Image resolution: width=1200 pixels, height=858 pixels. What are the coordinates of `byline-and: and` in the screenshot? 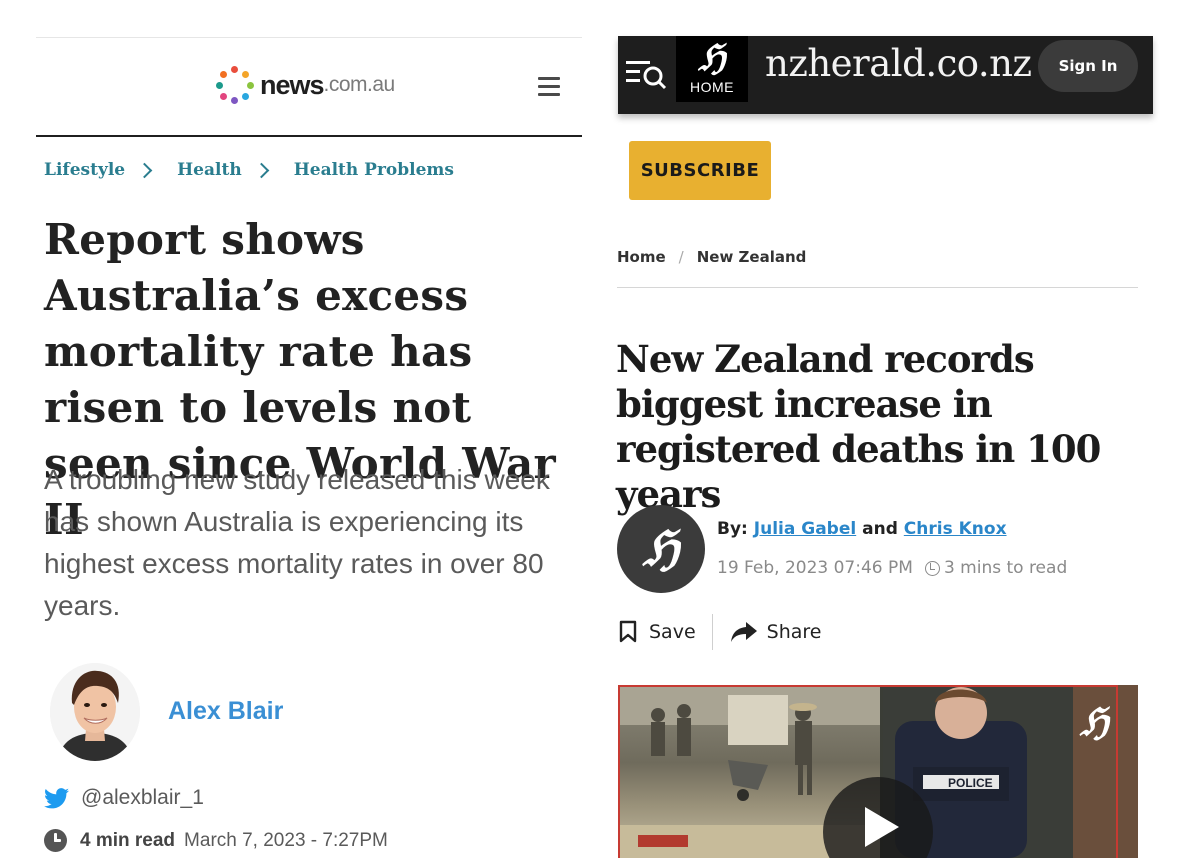 It's located at (880, 529).